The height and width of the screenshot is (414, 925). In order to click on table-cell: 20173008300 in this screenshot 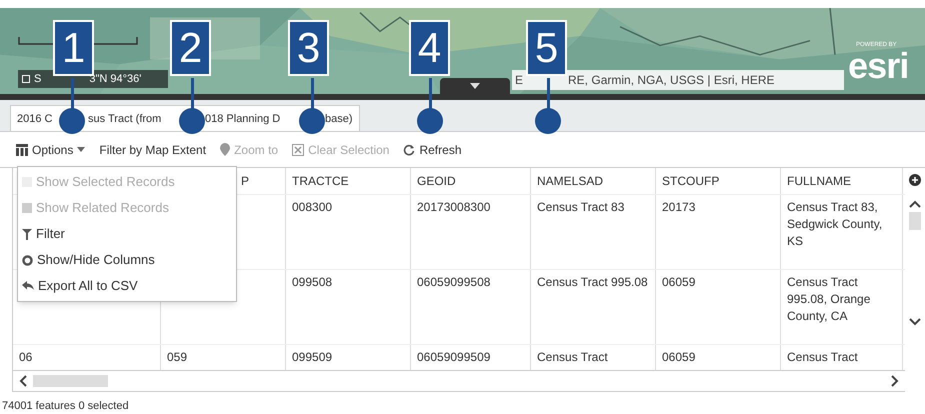, I will do `click(453, 207)`.